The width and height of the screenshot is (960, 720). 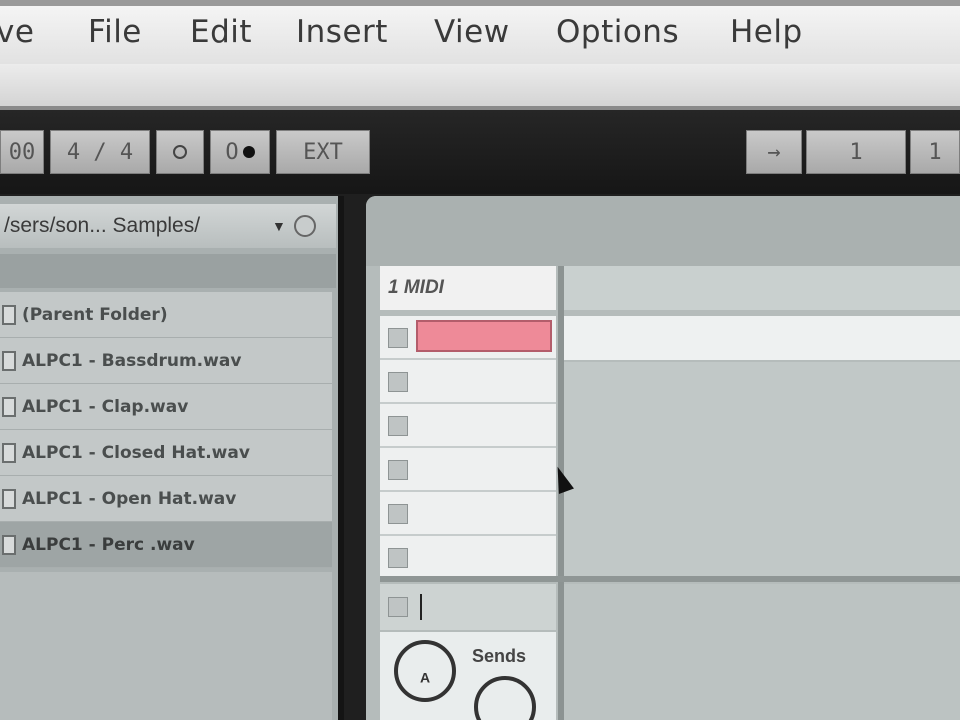 What do you see at coordinates (279, 226) in the screenshot?
I see `arrow-down-icon: ▼` at bounding box center [279, 226].